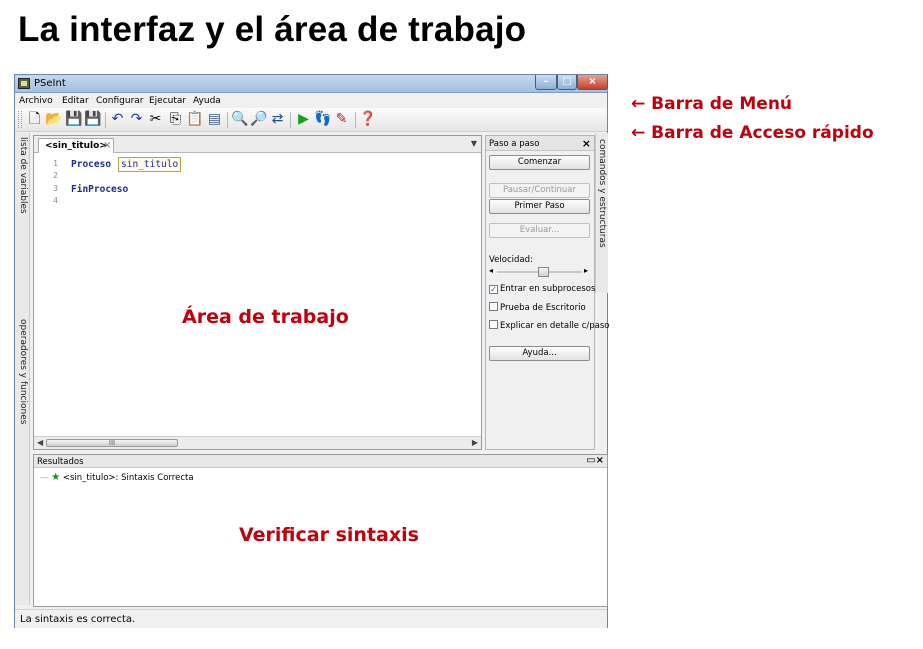  What do you see at coordinates (50, 83) in the screenshot?
I see `window-title: PSeInt` at bounding box center [50, 83].